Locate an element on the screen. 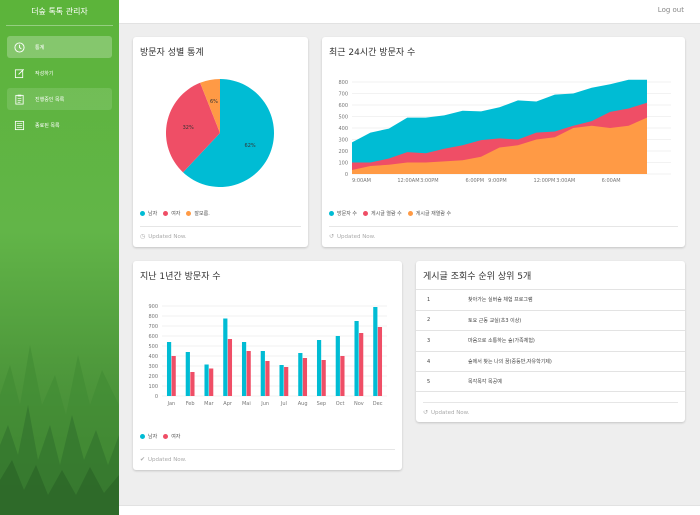 The height and width of the screenshot is (515, 700). x-tick-label: 12:00PM is located at coordinates (545, 181).